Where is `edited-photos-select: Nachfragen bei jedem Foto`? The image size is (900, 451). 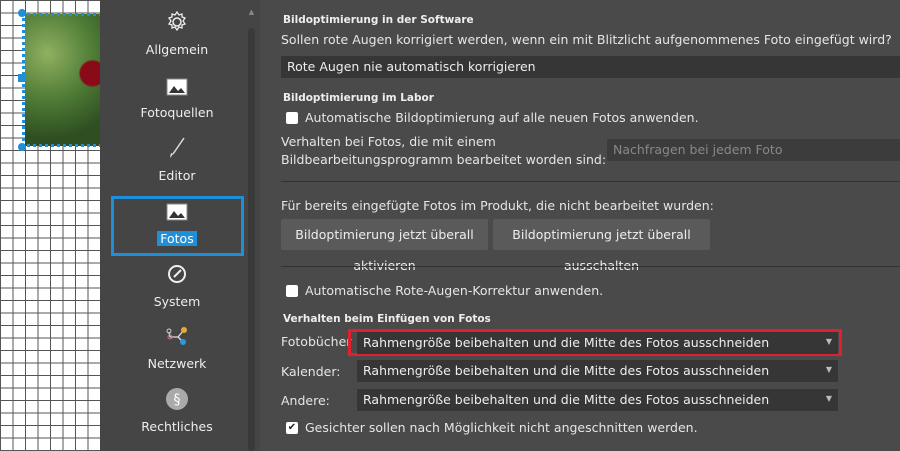
edited-photos-select: Nachfragen bei jedem Foto is located at coordinates (753, 150).